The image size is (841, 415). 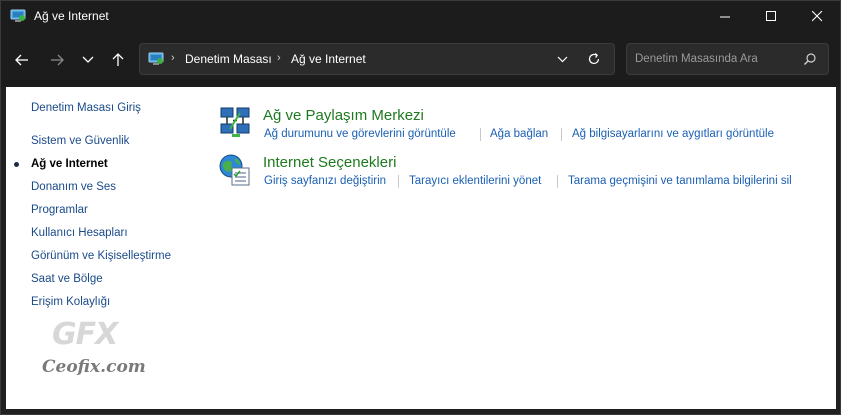 What do you see at coordinates (377, 59) in the screenshot?
I see `address-bar: › Denetim Masası › Ağ ve Internet` at bounding box center [377, 59].